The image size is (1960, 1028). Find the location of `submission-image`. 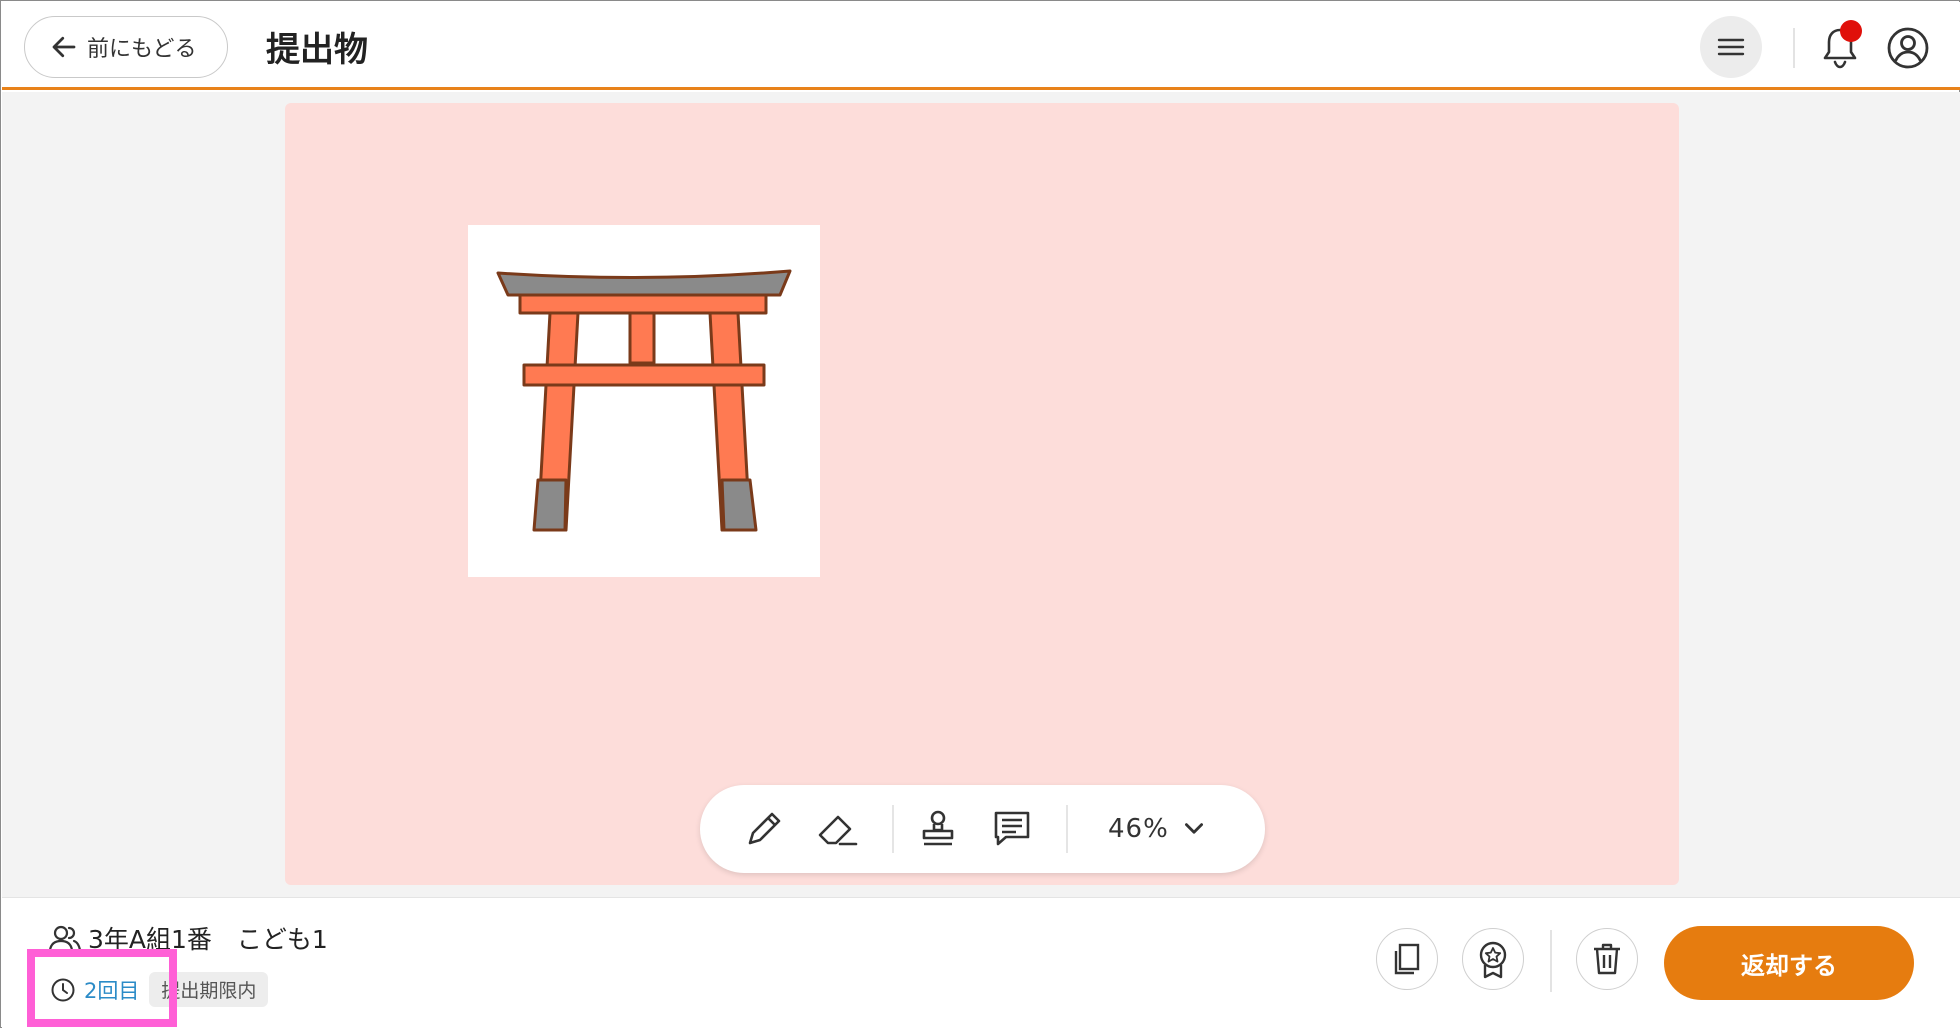

submission-image is located at coordinates (644, 401).